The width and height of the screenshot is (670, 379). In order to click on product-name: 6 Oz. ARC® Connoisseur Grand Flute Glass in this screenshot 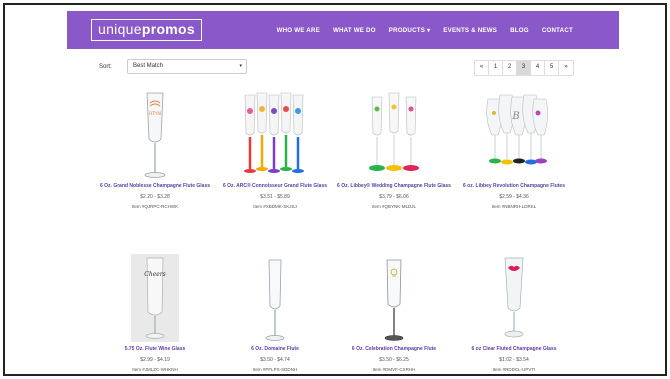, I will do `click(275, 186)`.